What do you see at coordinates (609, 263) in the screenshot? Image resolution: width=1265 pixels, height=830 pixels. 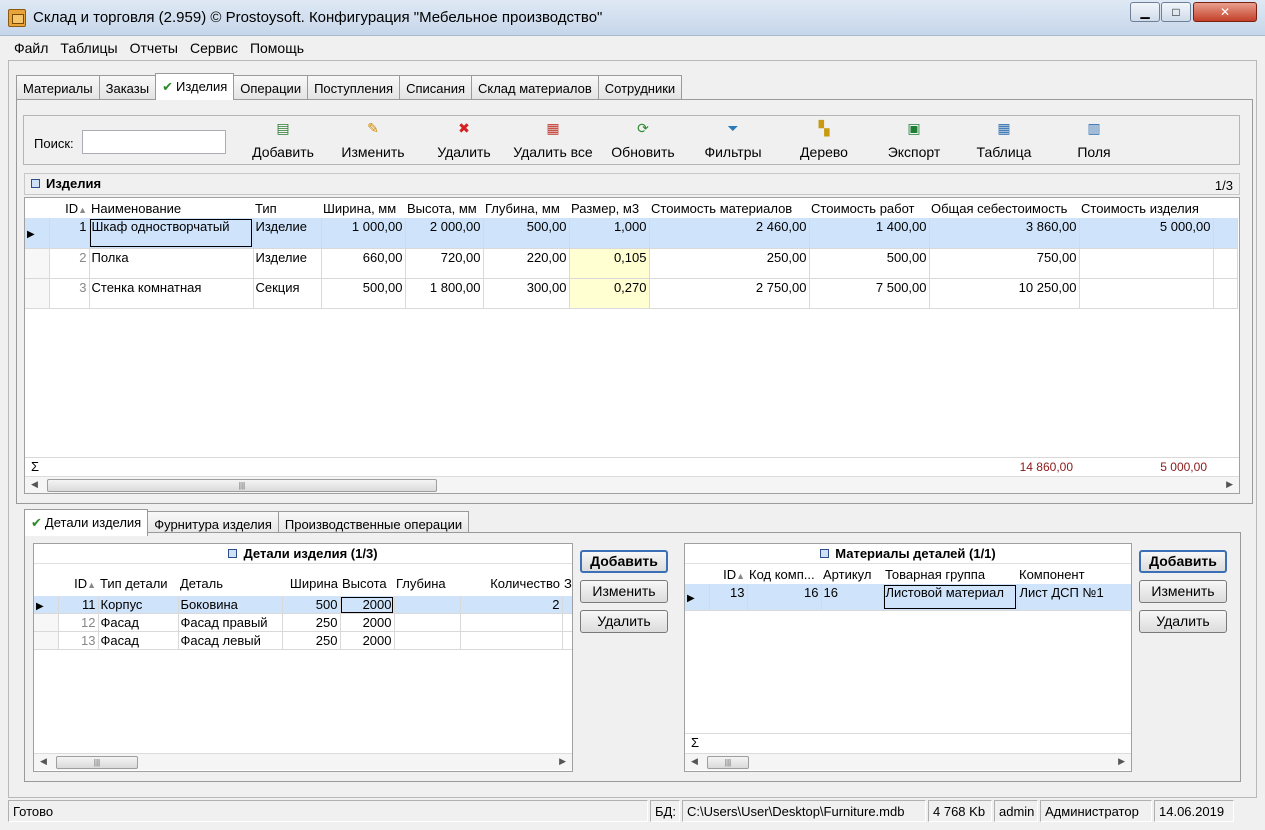 I see `cell-size: 0,105` at bounding box center [609, 263].